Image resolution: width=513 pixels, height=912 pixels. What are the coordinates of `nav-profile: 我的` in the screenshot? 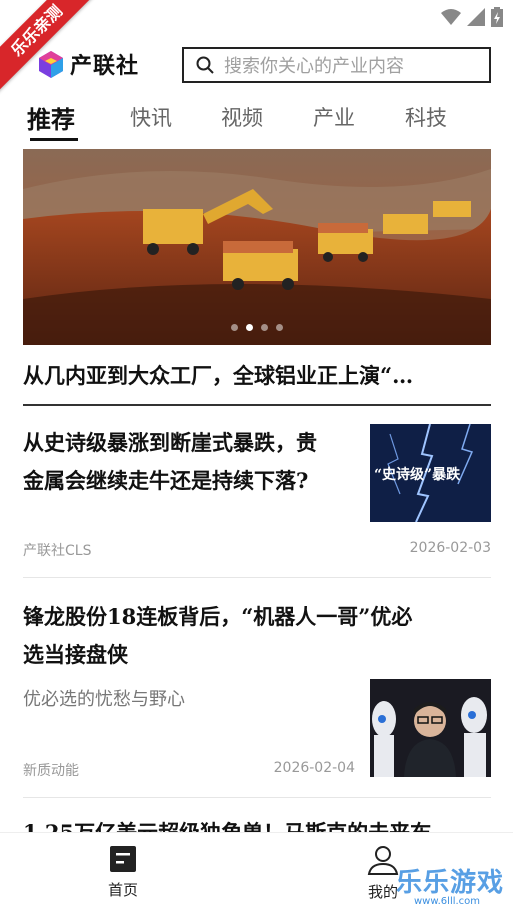 It's located at (383, 873).